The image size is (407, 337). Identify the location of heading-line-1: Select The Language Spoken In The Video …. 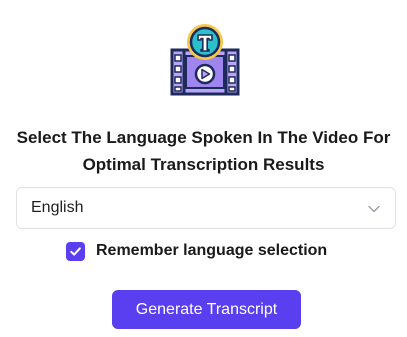
(203, 137).